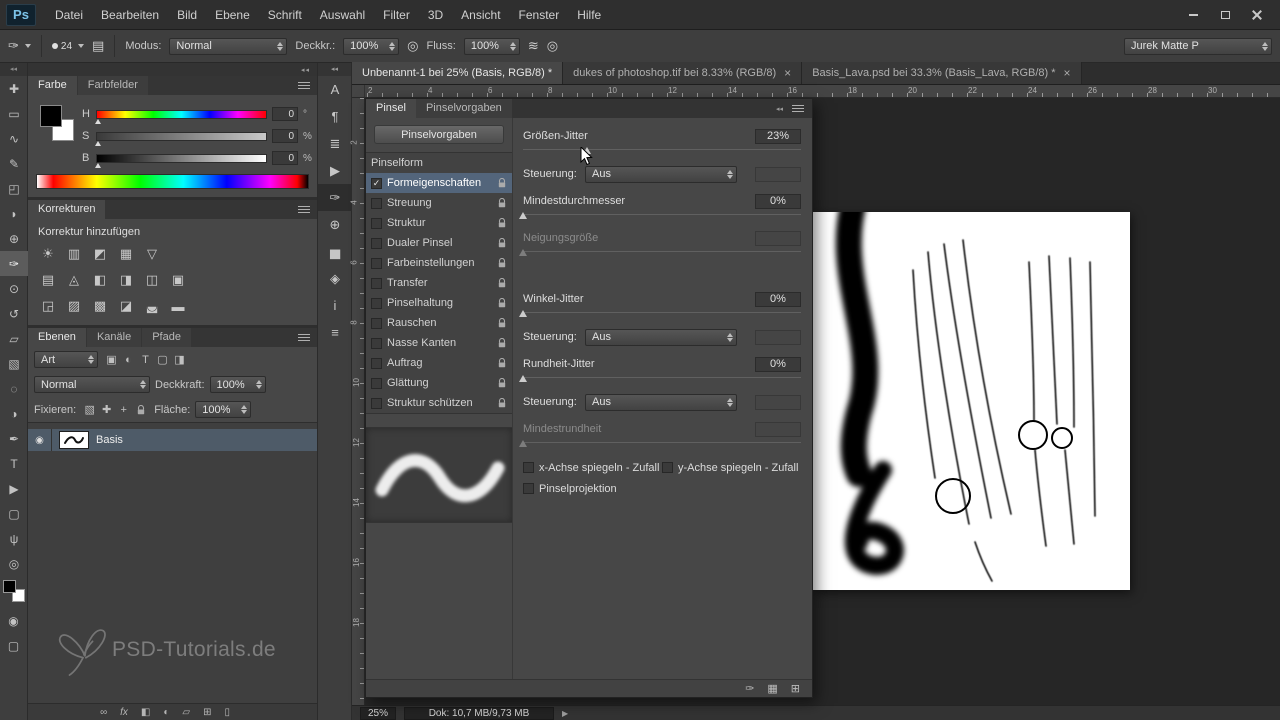  What do you see at coordinates (145, 360) in the screenshot?
I see `filter-type-layers-icon: T` at bounding box center [145, 360].